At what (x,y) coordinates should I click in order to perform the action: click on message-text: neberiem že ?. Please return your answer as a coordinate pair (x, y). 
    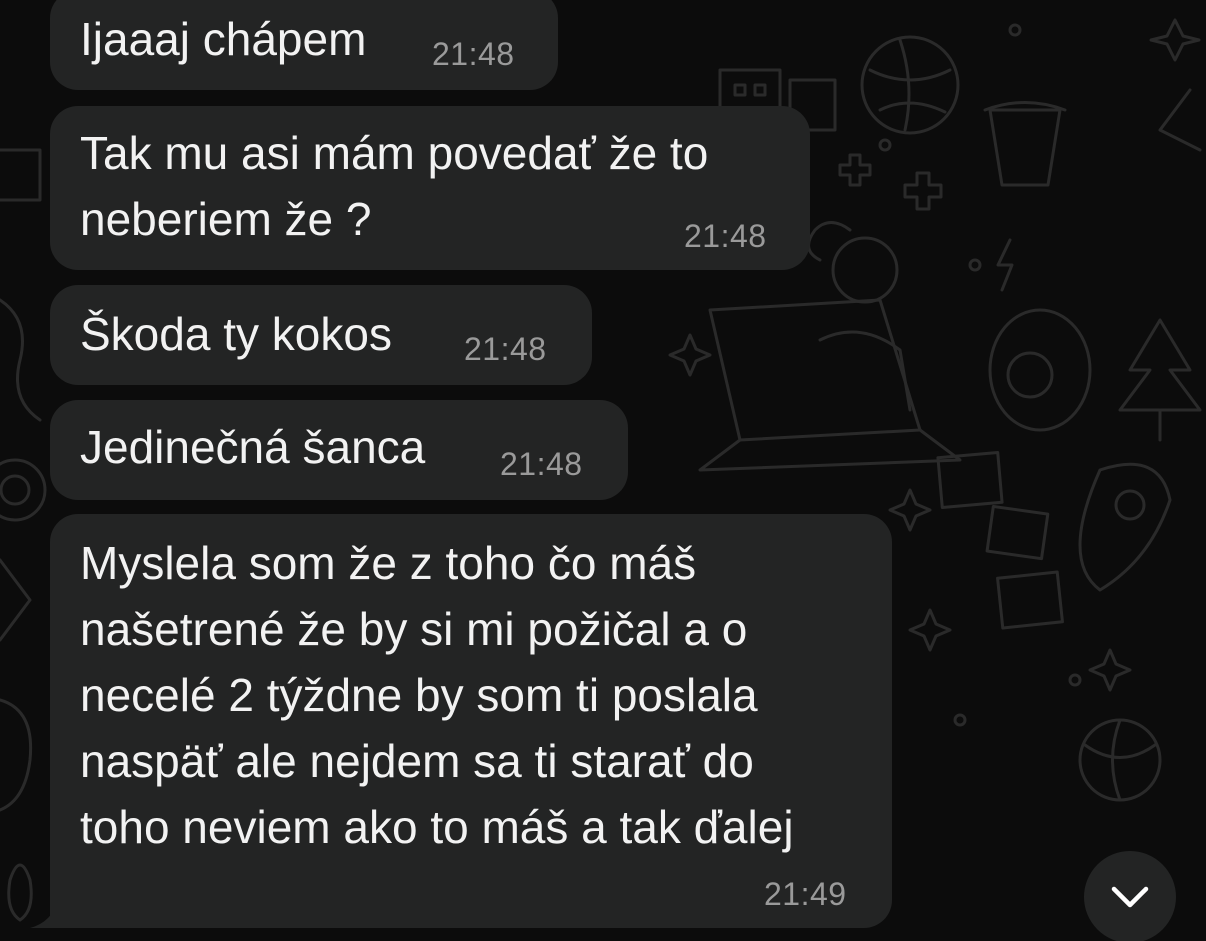
    Looking at the image, I should click on (226, 219).